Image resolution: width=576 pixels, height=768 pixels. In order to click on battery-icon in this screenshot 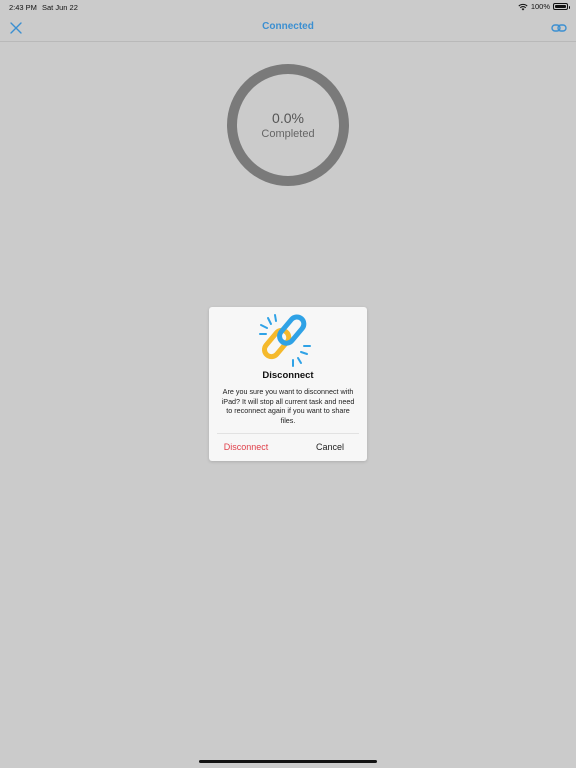, I will do `click(561, 6)`.